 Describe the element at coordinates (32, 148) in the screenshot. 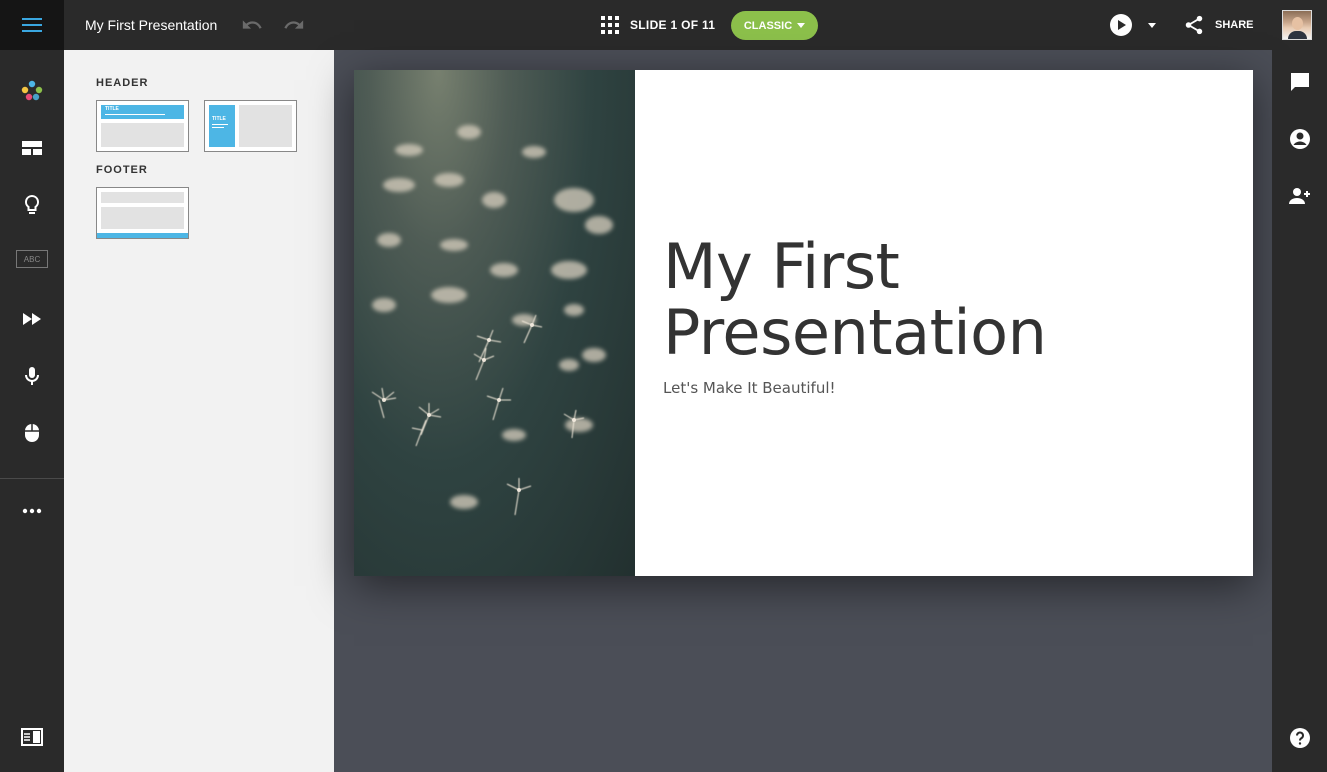

I see `layout-icon` at that location.